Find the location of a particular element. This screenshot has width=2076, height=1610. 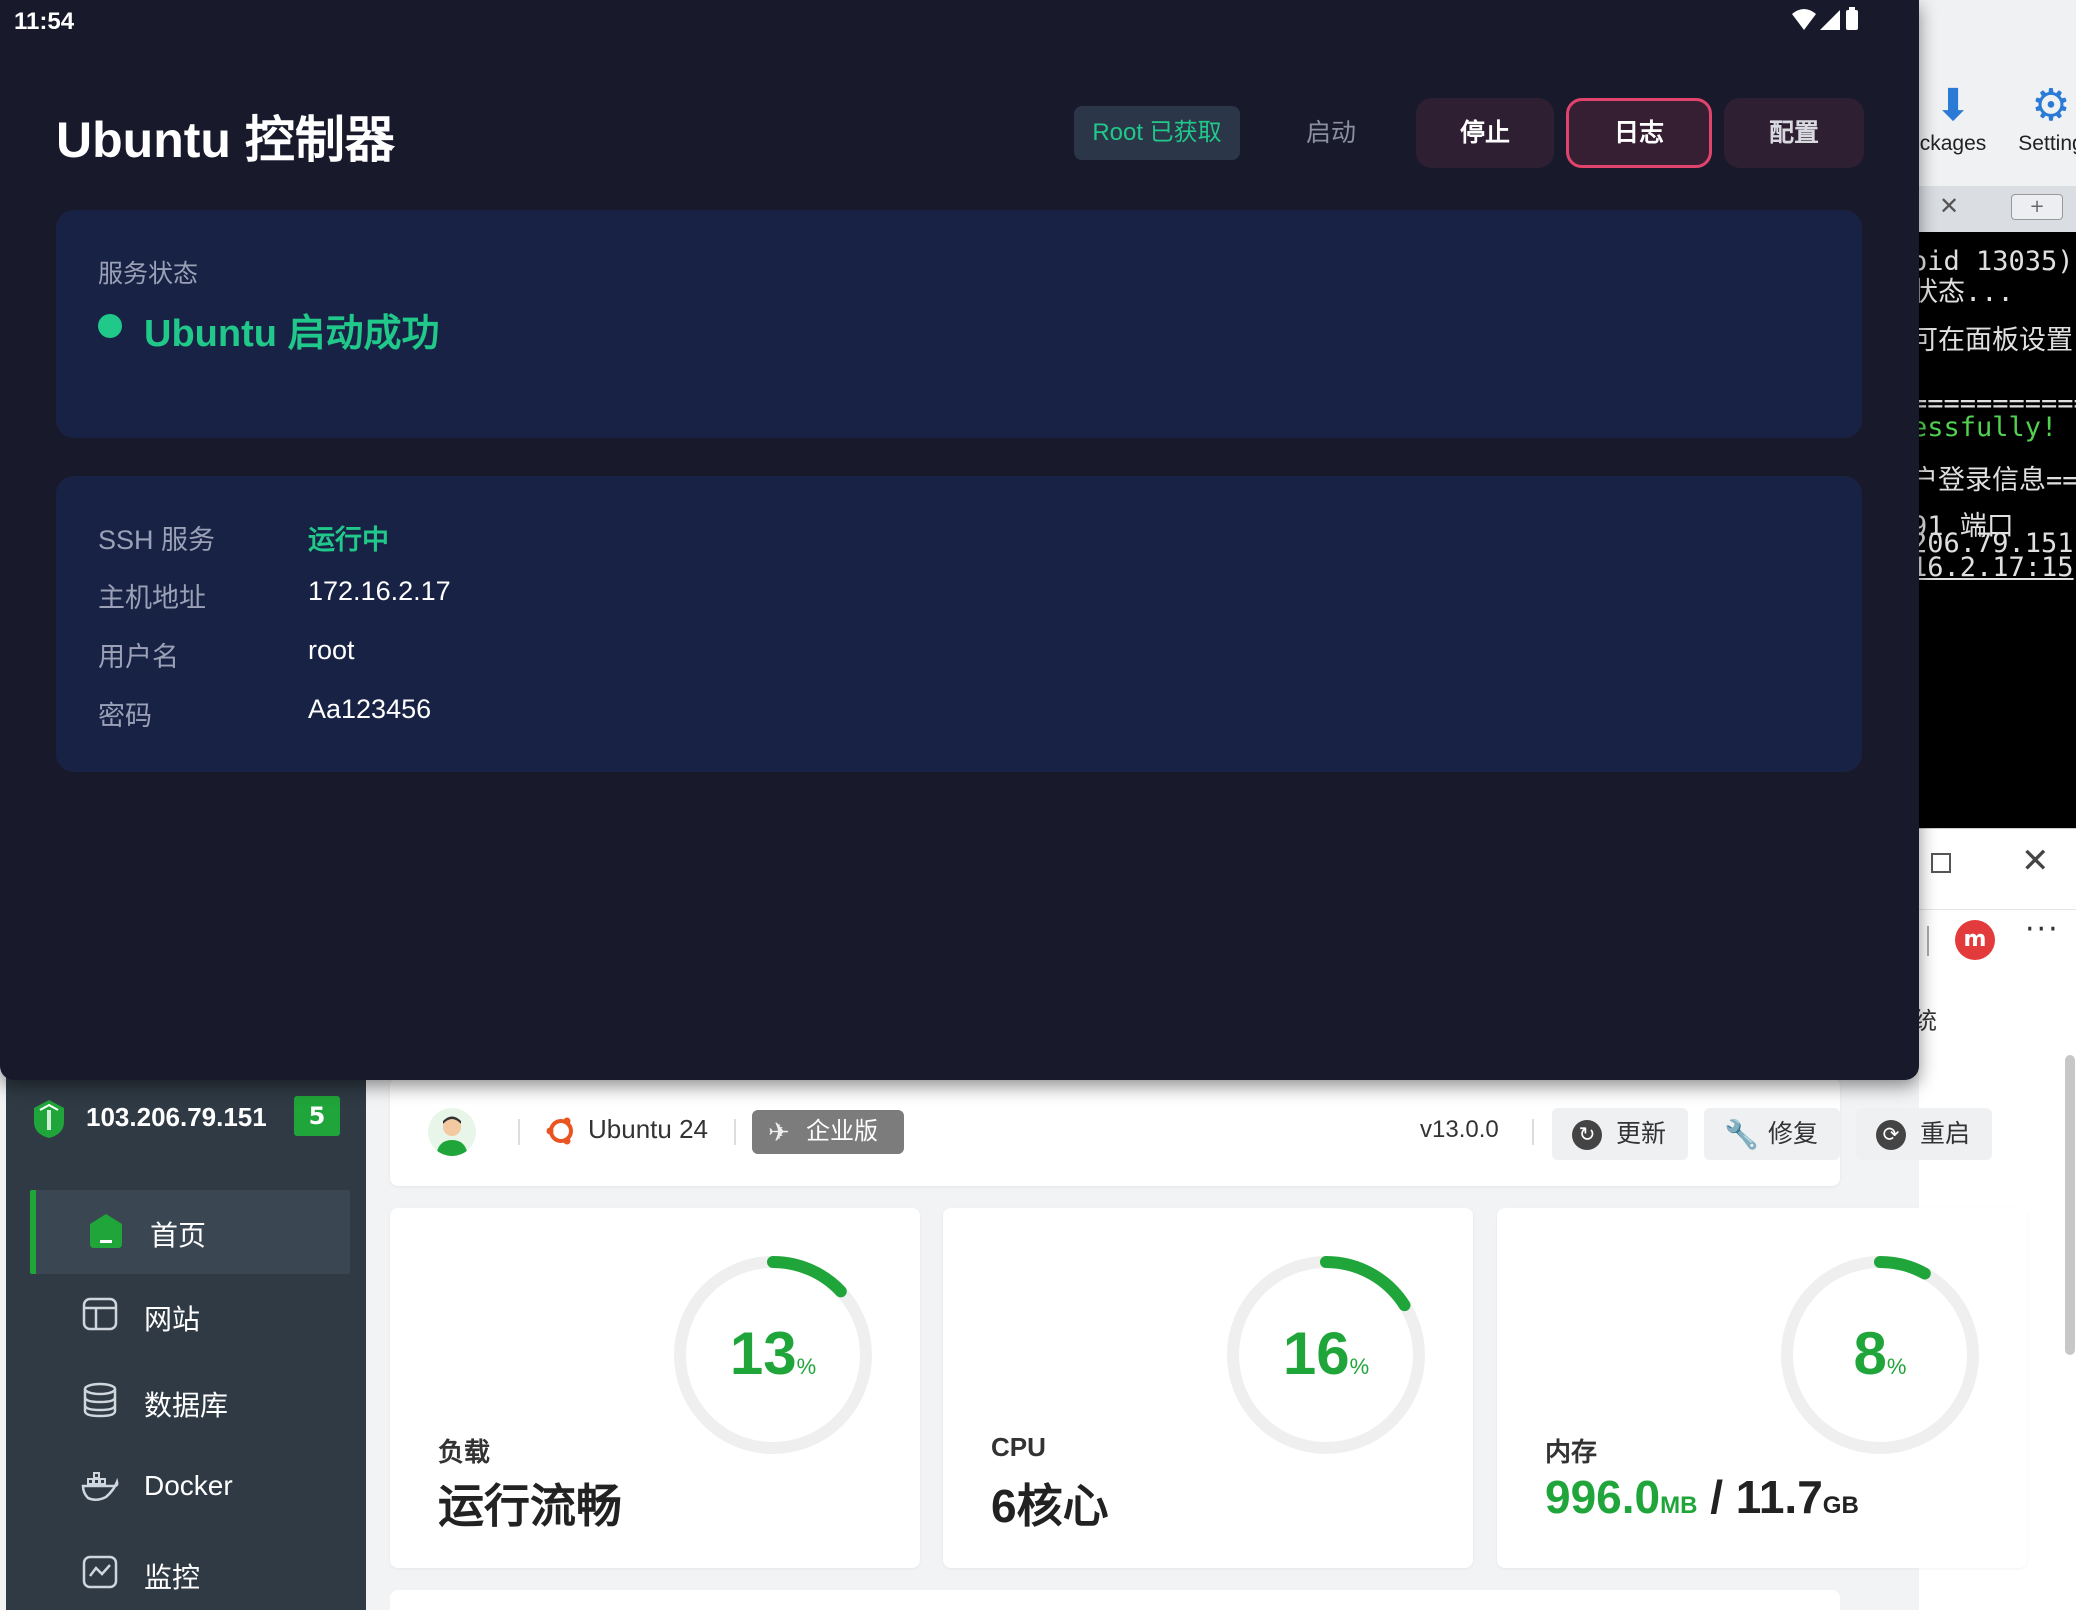

status-icons is located at coordinates (1825, 18).